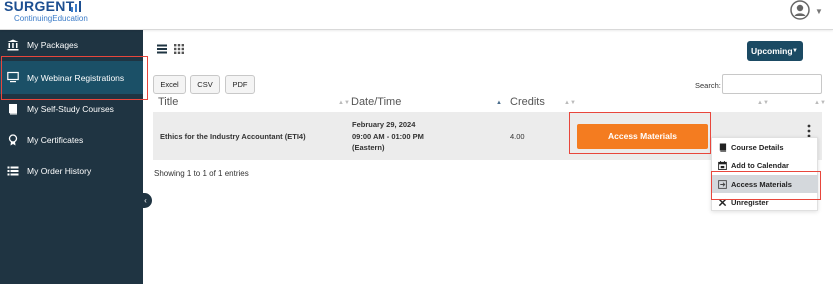  What do you see at coordinates (384, 124) in the screenshot?
I see `row-date: February 29, 2024` at bounding box center [384, 124].